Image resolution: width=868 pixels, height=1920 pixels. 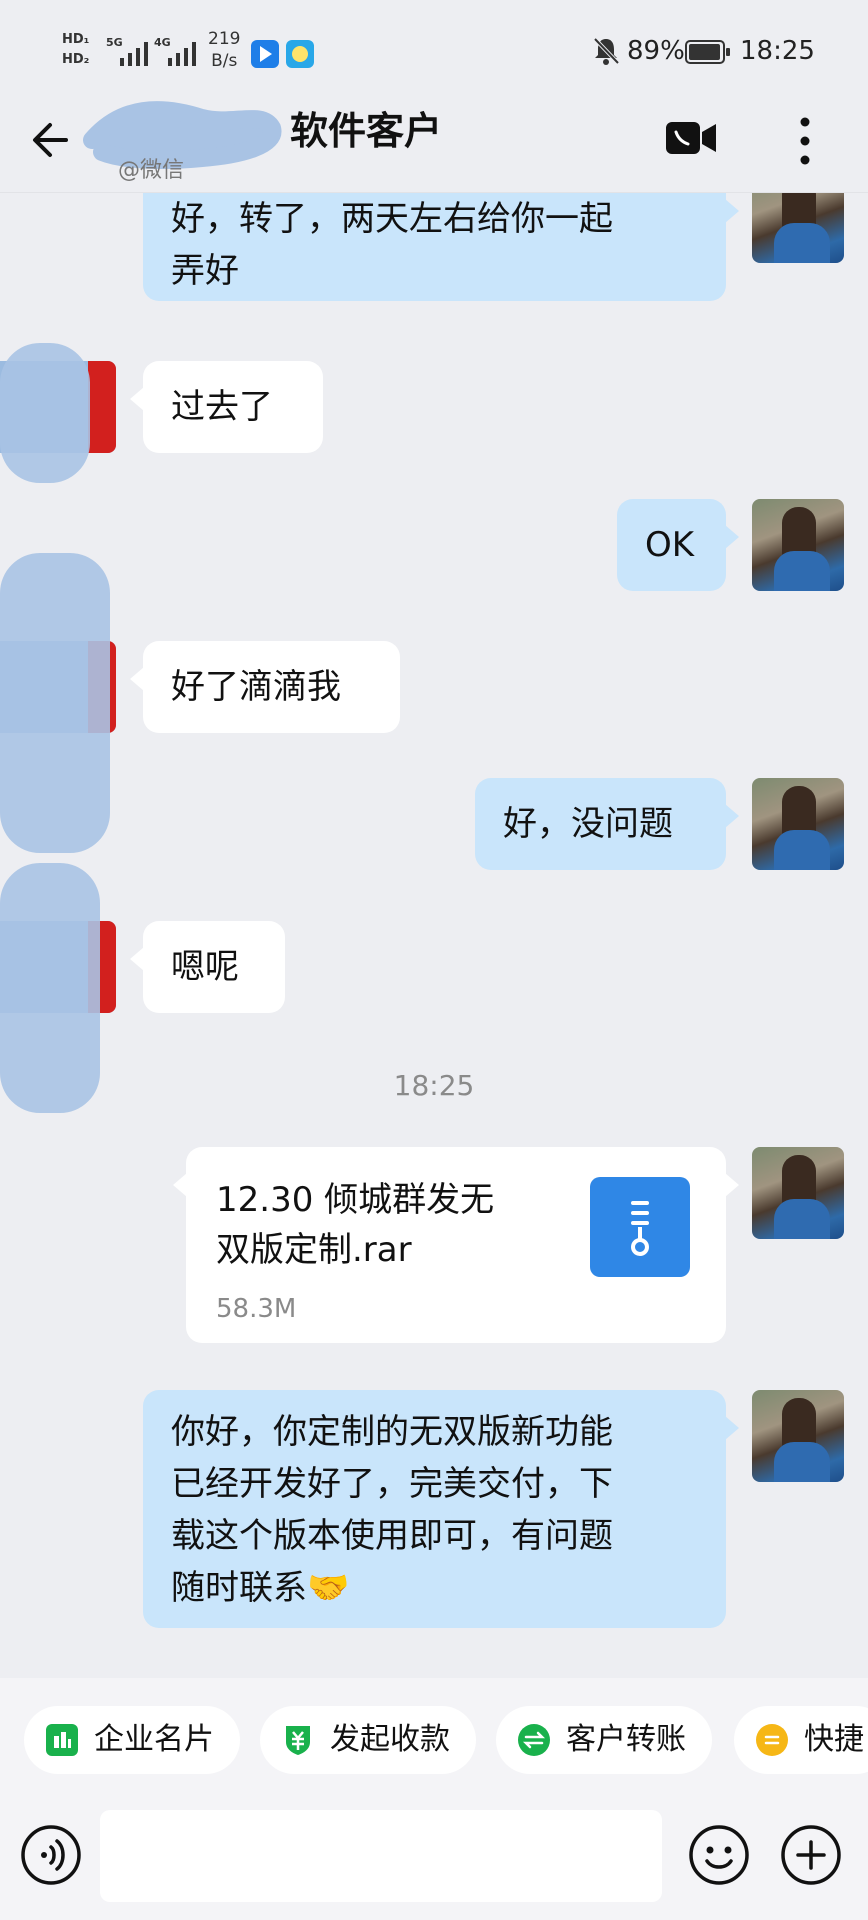 I want to click on quick-reply-icon, so click(x=772, y=1740).